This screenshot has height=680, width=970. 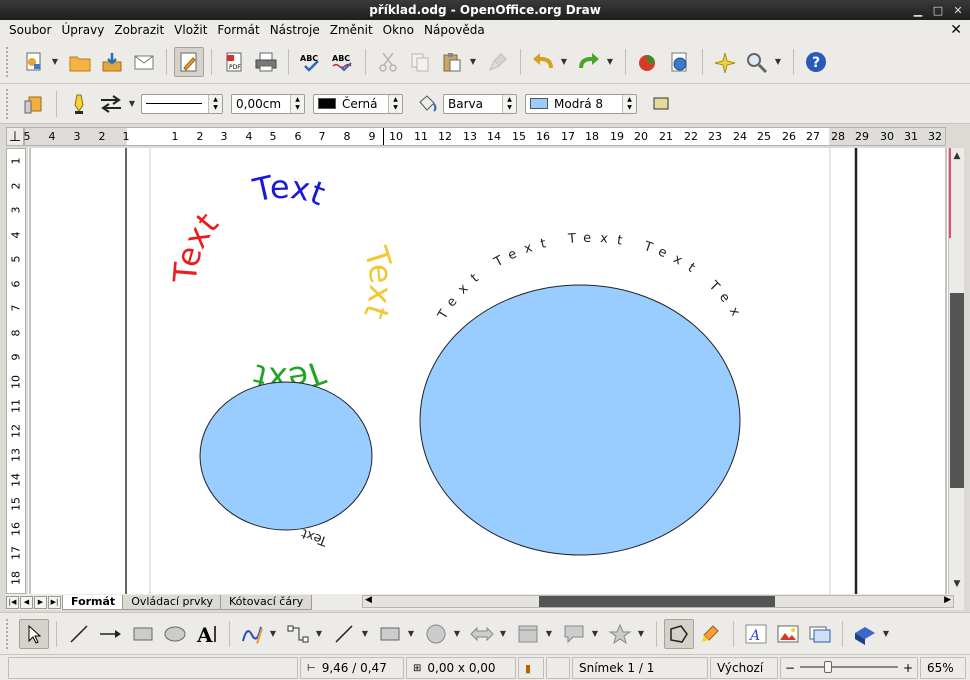 What do you see at coordinates (778, 61) in the screenshot?
I see `zoom-dropdown: ▼` at bounding box center [778, 61].